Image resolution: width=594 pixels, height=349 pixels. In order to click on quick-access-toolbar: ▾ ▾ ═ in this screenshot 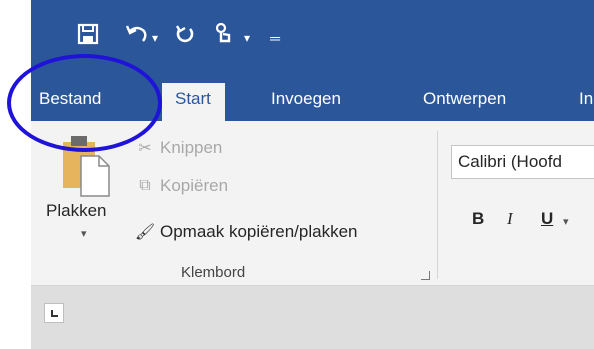, I will do `click(155, 38)`.